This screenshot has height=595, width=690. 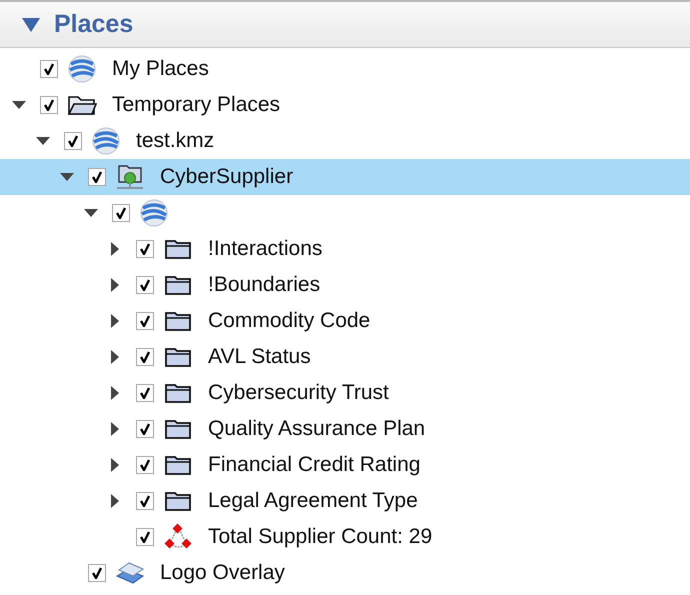 I want to click on tree-item: !Interactions, so click(x=345, y=249).